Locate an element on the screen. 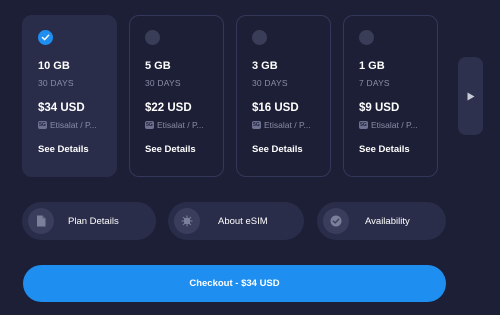 The height and width of the screenshot is (315, 500). plan-price: $16 USD is located at coordinates (275, 108).